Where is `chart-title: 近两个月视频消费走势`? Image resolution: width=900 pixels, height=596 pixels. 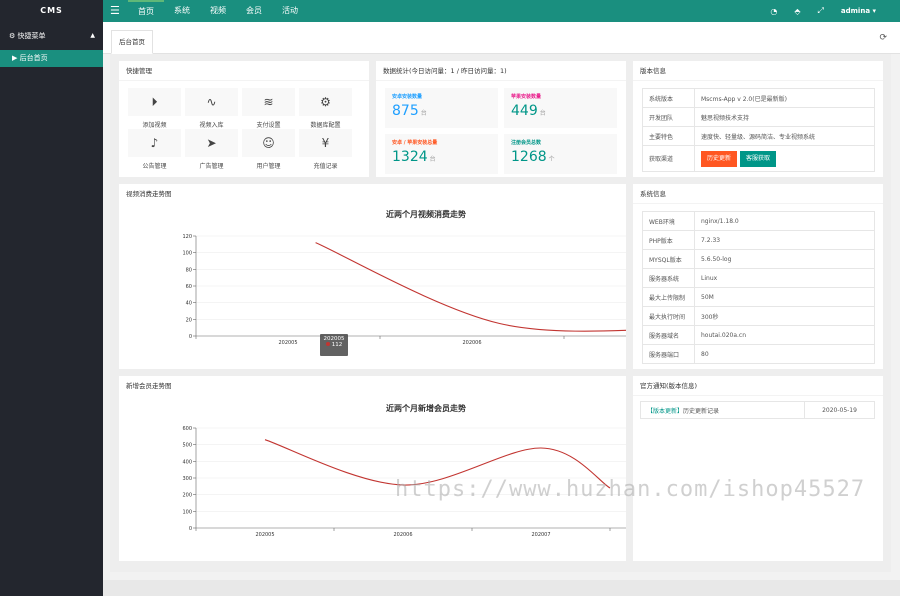 chart-title: 近两个月视频消费走势 is located at coordinates (426, 214).